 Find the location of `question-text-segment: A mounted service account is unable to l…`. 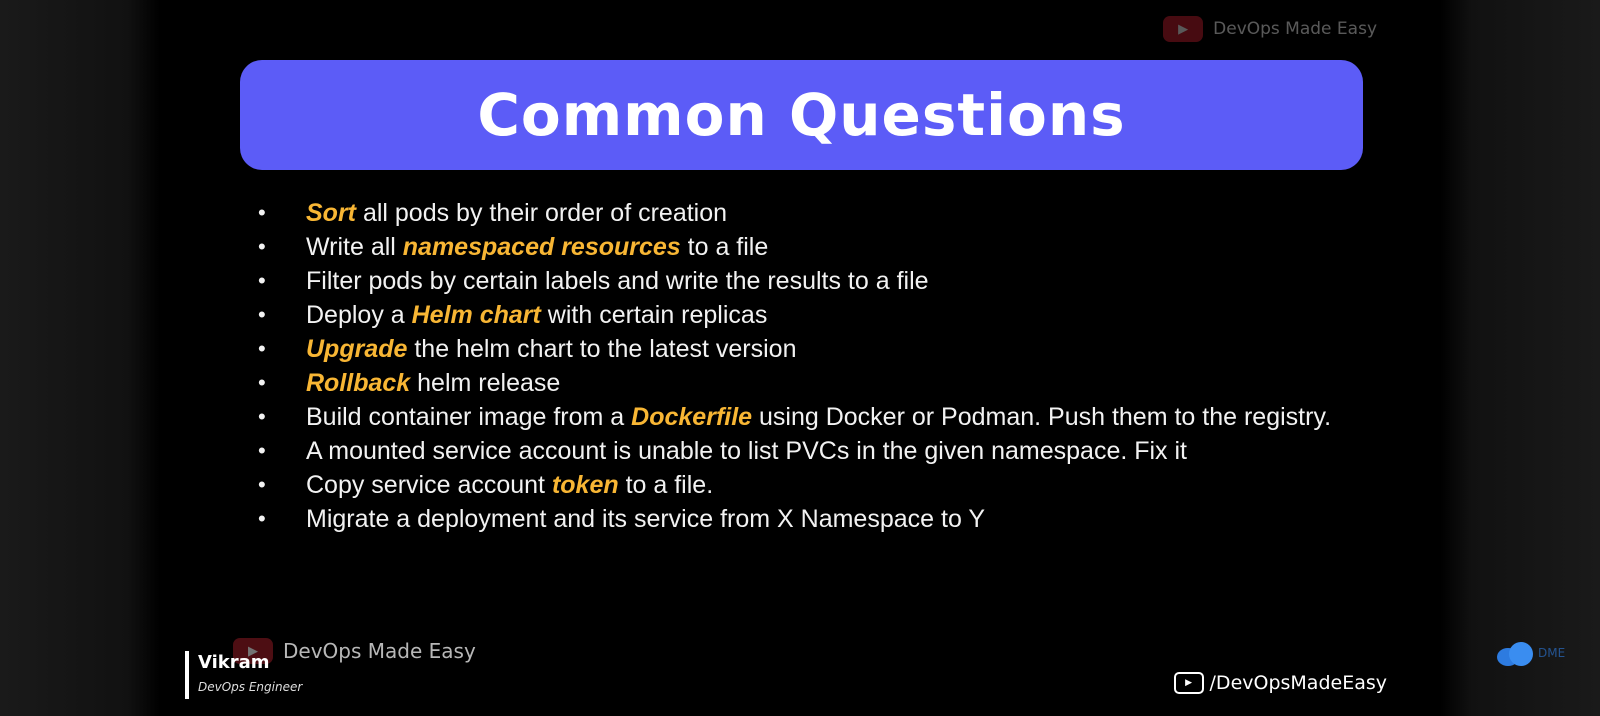

question-text-segment: A mounted service account is unable to l… is located at coordinates (747, 451).